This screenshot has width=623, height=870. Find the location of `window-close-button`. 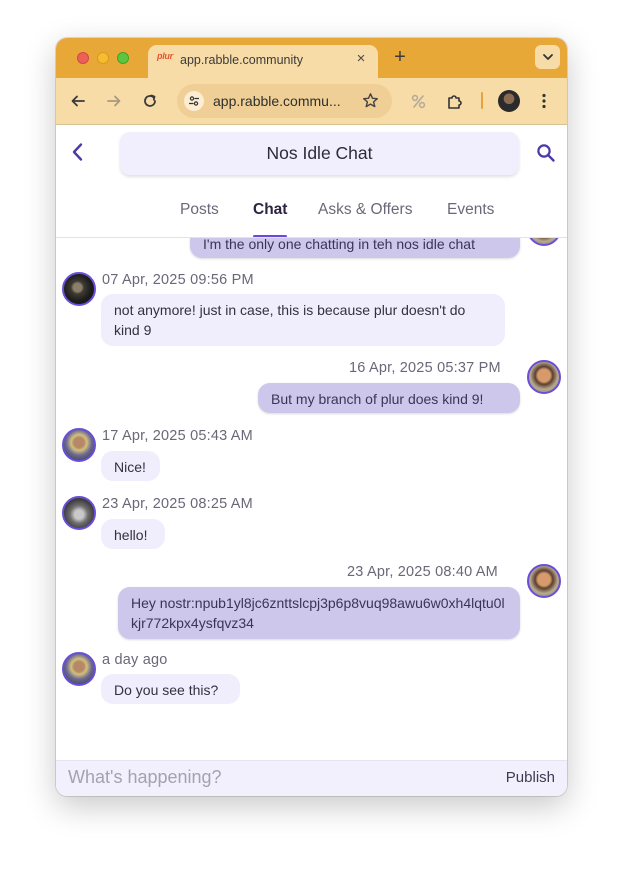

window-close-button is located at coordinates (83, 58).